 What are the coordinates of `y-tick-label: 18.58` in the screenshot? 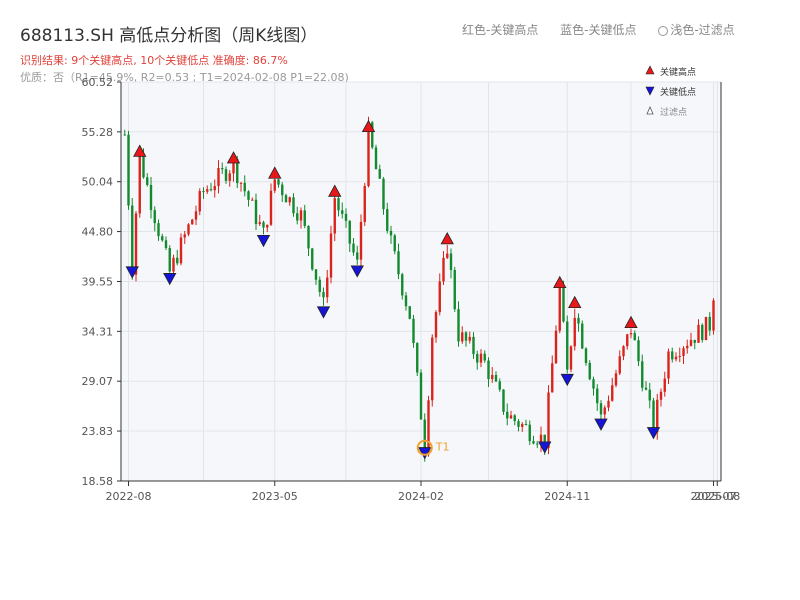 It's located at (98, 481).